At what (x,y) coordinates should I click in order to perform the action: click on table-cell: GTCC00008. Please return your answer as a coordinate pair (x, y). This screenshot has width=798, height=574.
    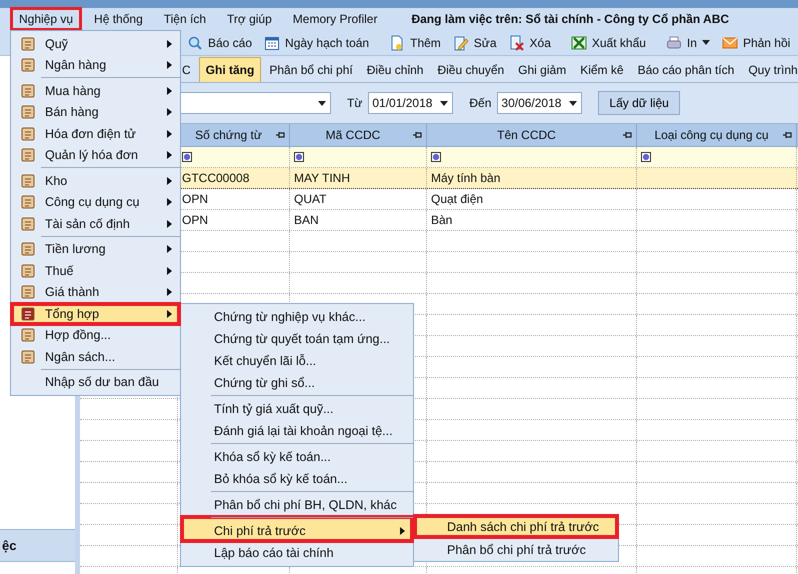
    Looking at the image, I should click on (216, 178).